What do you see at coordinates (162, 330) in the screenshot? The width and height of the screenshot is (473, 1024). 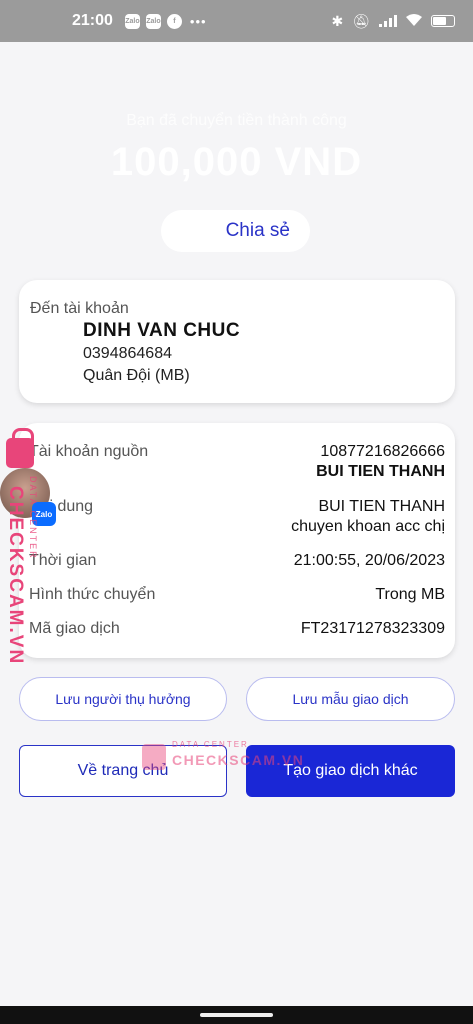 I see `recipient-name: DINH VAN CHUC` at bounding box center [162, 330].